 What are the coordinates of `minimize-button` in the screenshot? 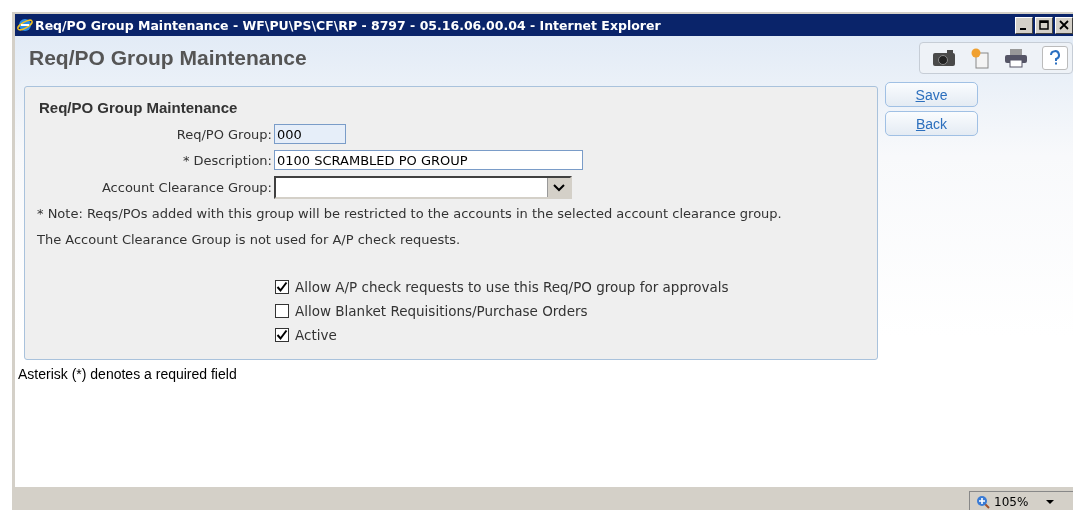 It's located at (1024, 25).